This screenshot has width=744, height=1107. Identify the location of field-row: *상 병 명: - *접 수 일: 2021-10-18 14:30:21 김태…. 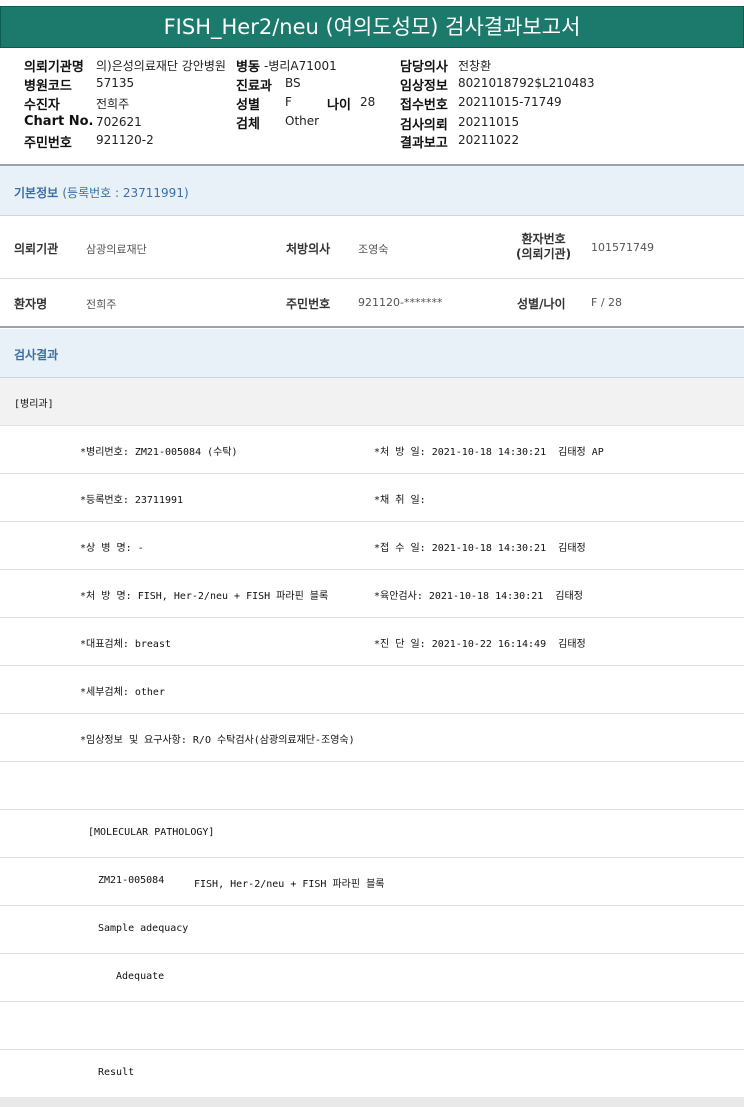
(372, 546).